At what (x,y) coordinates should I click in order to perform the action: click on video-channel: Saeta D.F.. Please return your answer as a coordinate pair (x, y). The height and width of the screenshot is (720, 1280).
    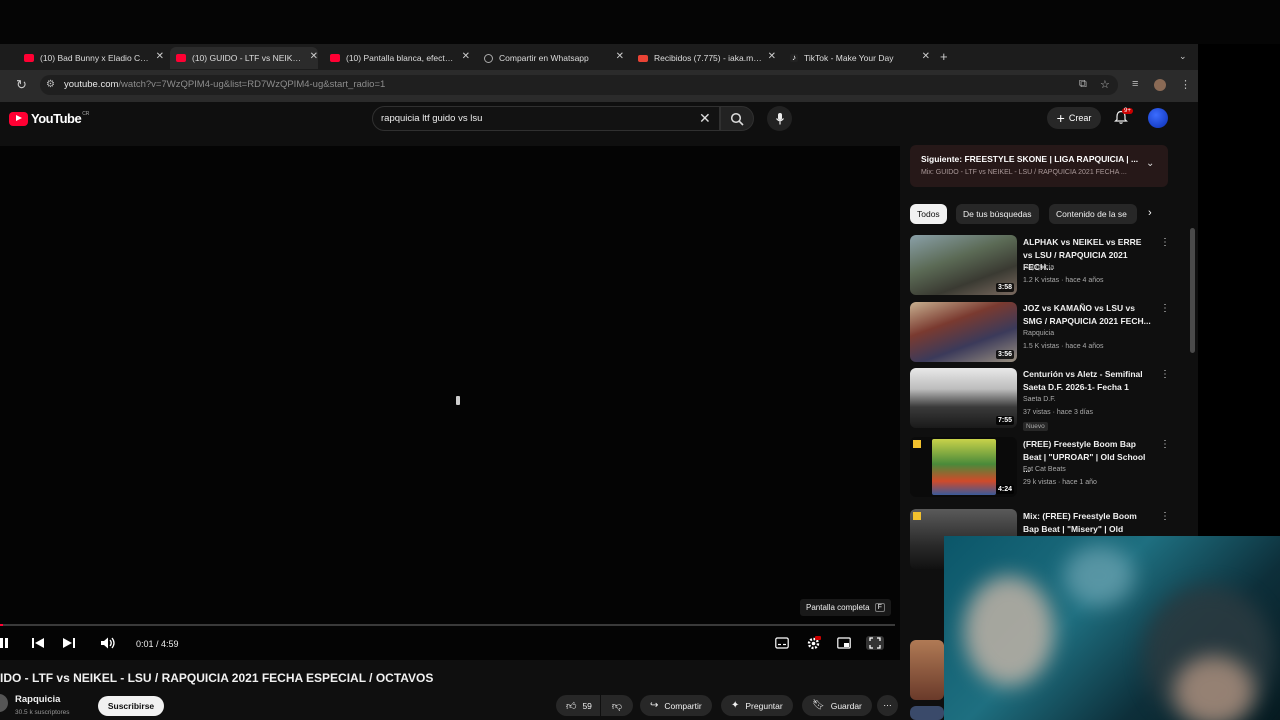
    Looking at the image, I should click on (1039, 399).